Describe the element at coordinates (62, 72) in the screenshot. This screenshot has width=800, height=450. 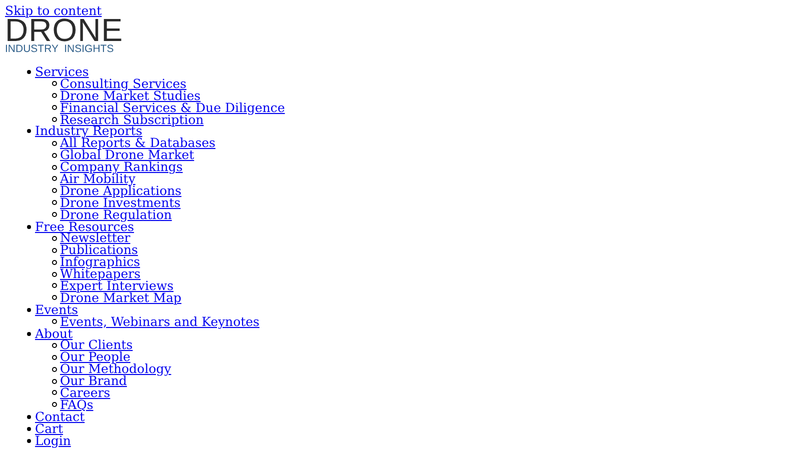
I see `nav-link: Services` at that location.